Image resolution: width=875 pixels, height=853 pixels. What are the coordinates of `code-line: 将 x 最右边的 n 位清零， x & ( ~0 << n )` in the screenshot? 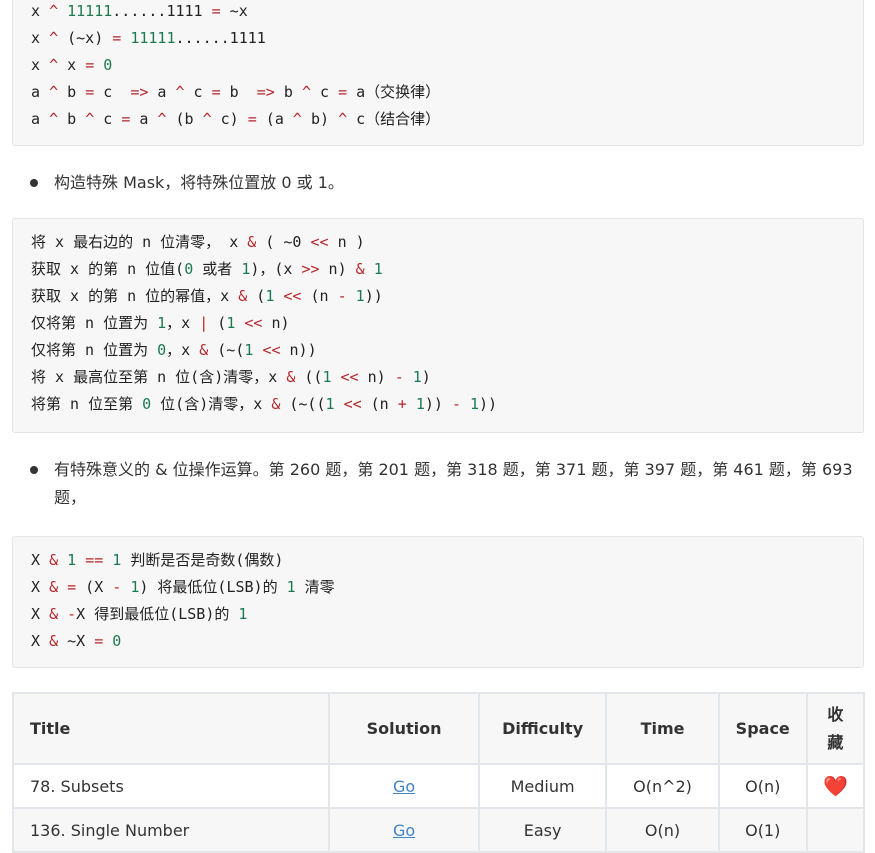 It's located at (447, 242).